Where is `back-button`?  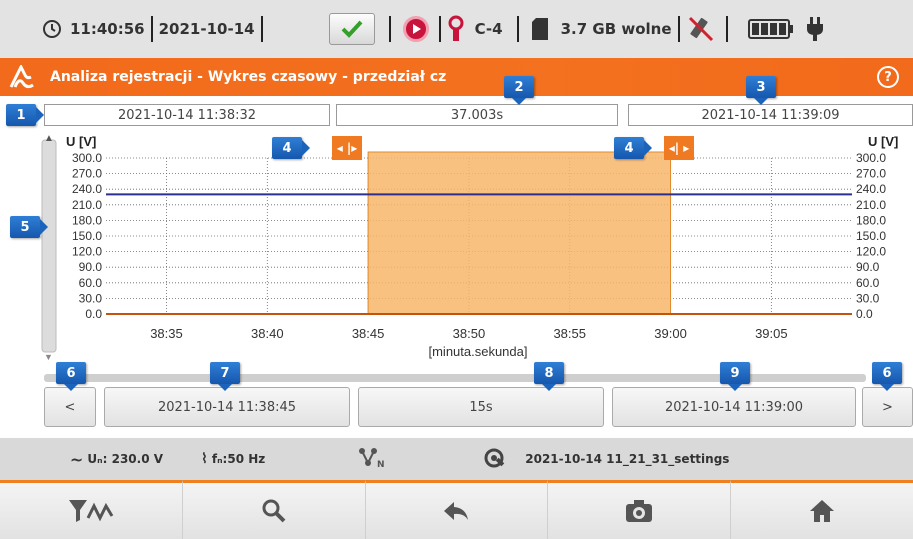 back-button is located at coordinates (457, 509).